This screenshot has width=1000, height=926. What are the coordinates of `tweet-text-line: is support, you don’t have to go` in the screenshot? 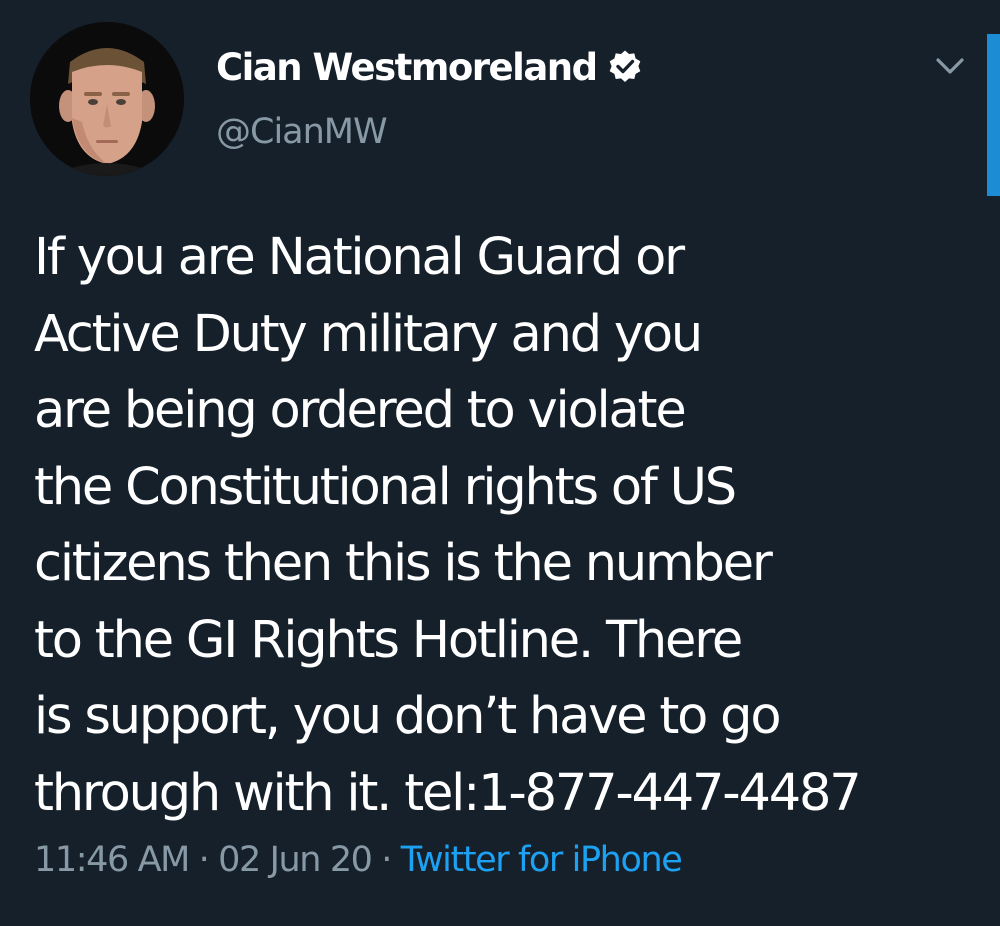 It's located at (408, 716).